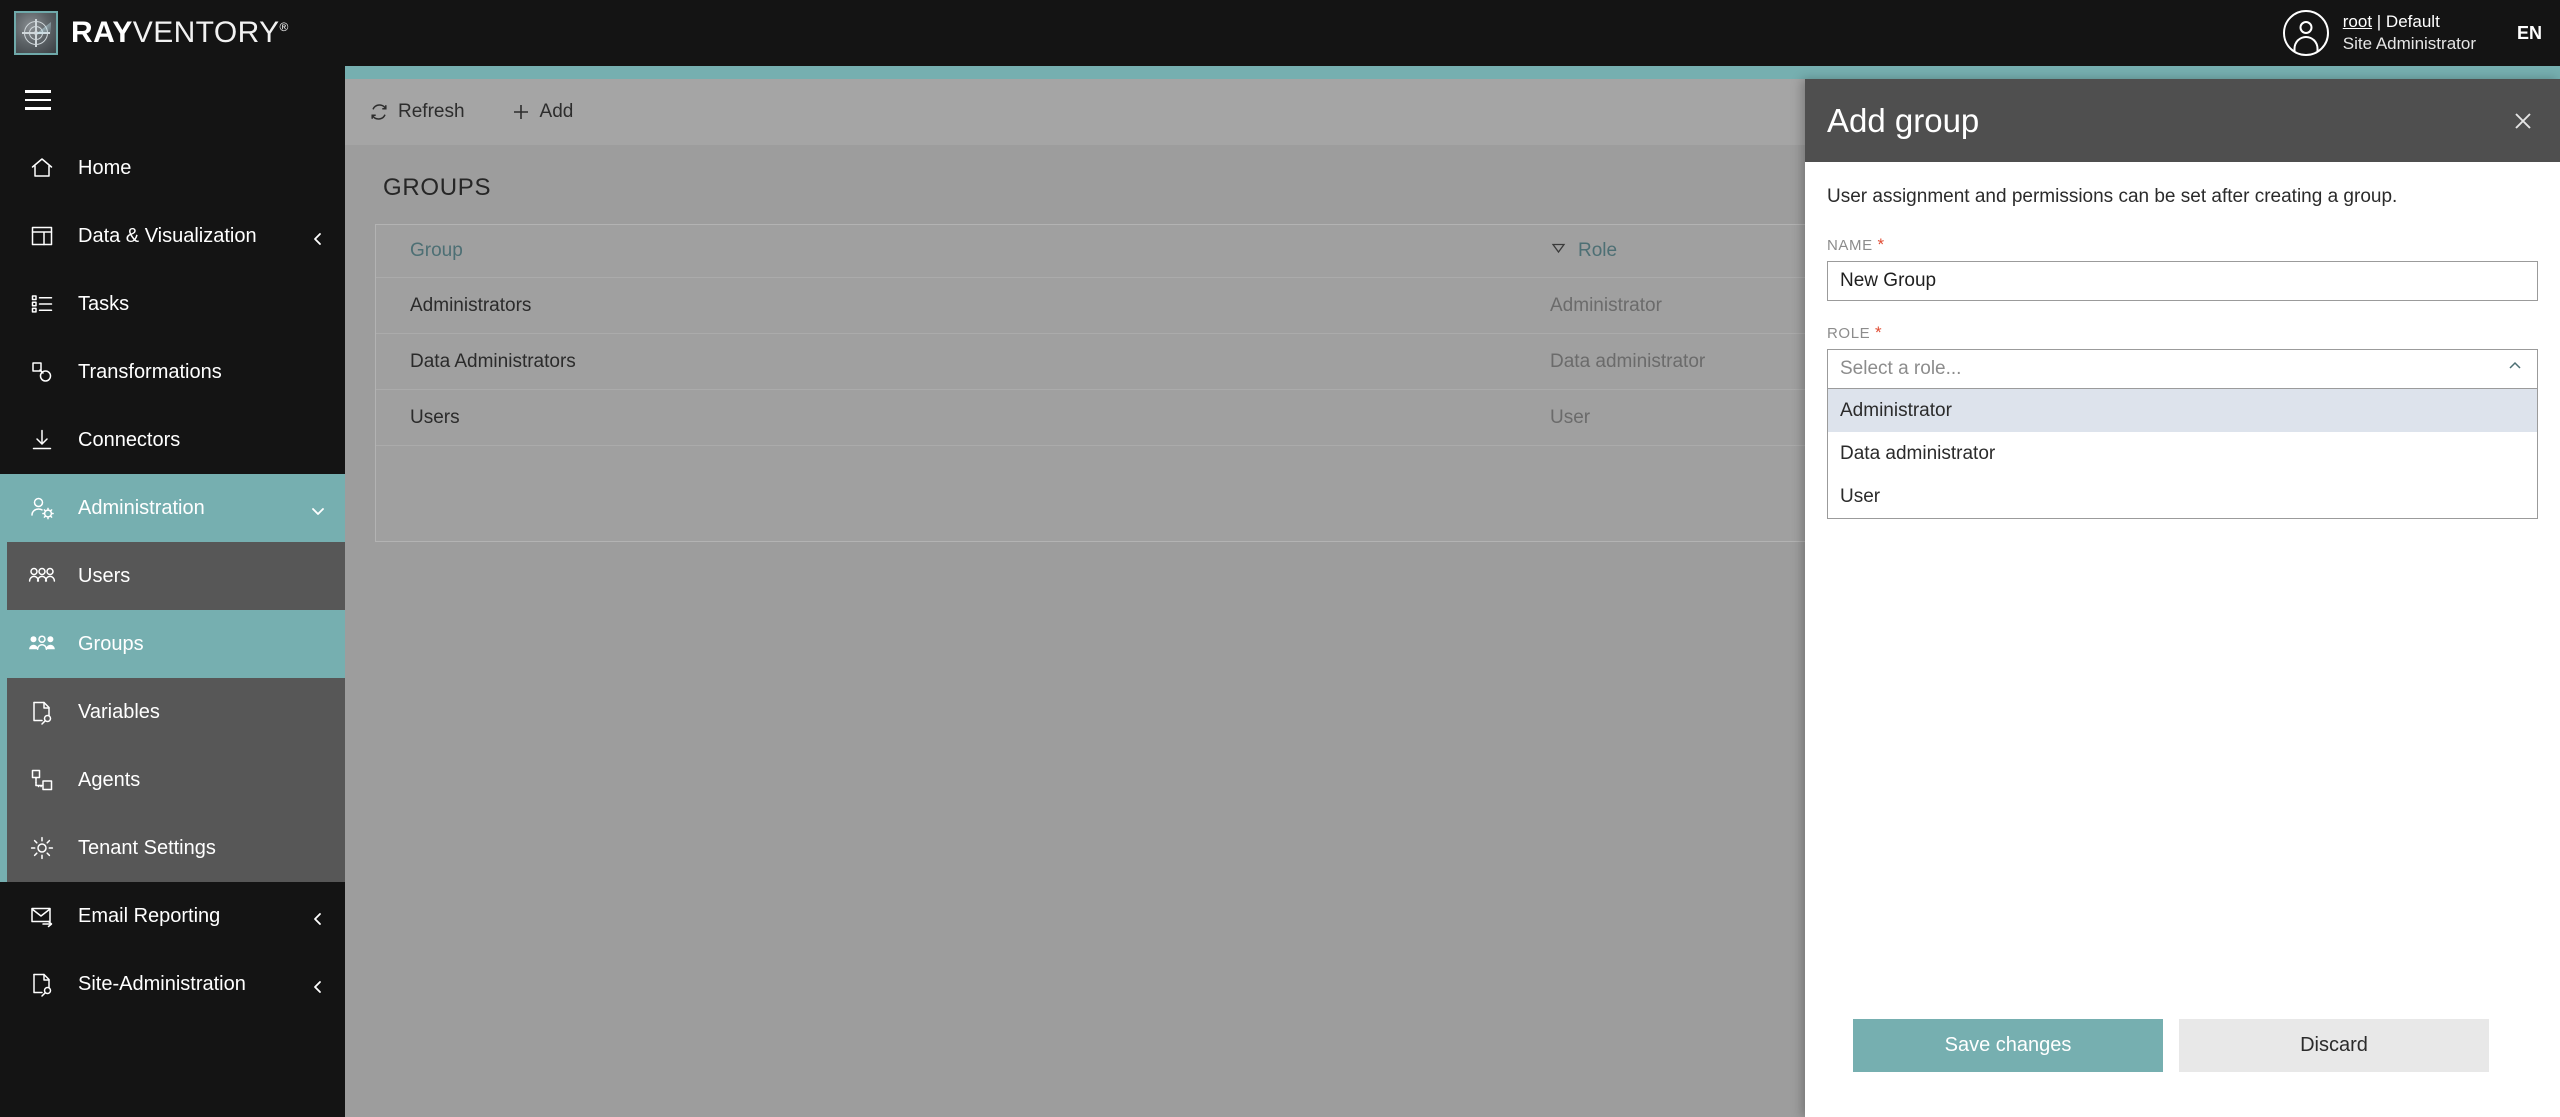 The width and height of the screenshot is (2560, 1117). I want to click on sidebar-item-label: Connectors, so click(129, 439).